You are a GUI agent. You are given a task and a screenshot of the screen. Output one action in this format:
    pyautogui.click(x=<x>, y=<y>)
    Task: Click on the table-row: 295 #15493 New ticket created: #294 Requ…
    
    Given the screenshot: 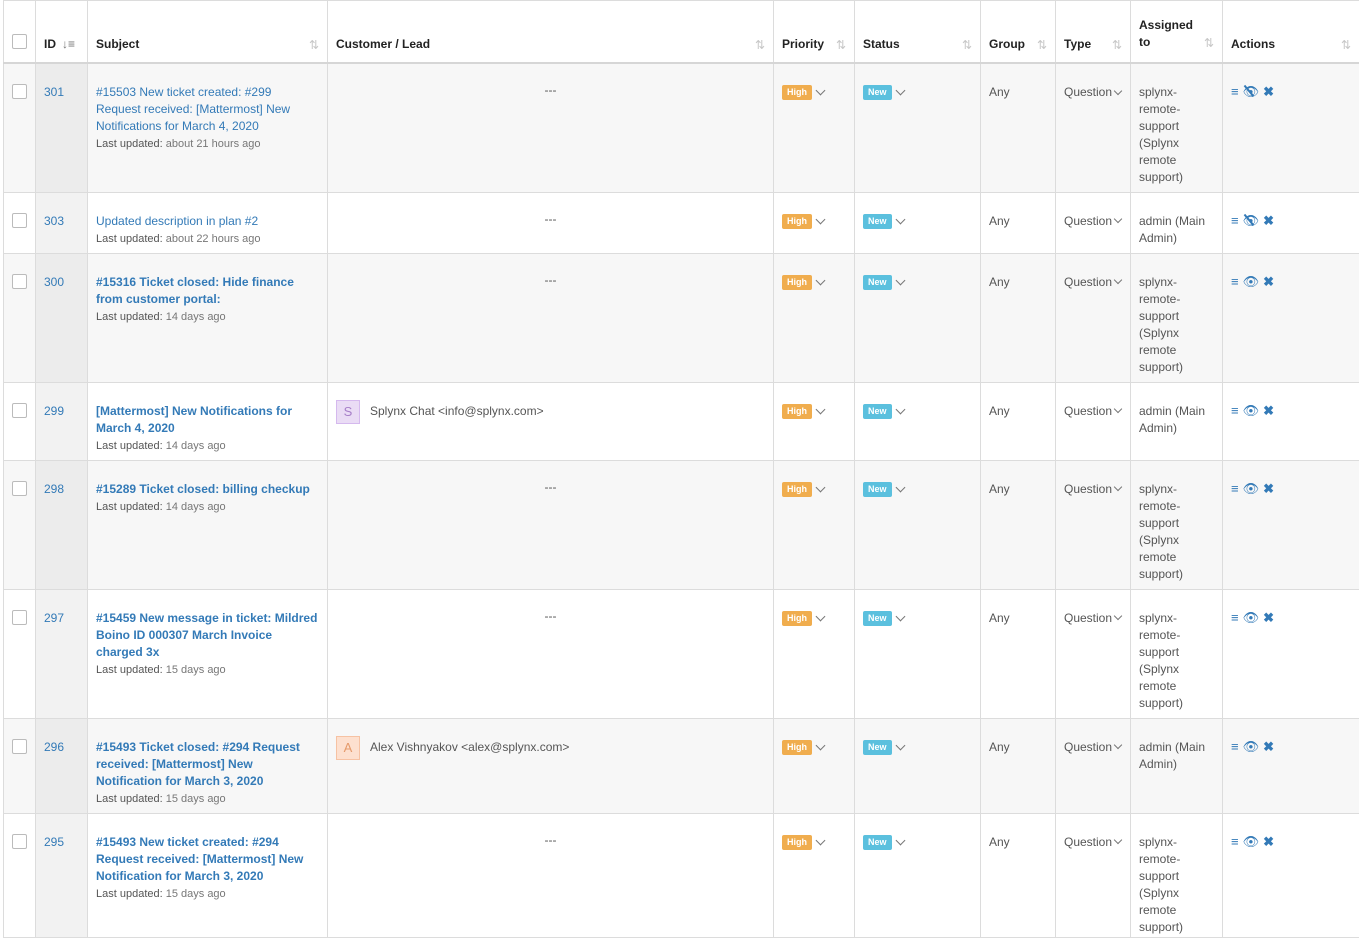 What is the action you would take?
    pyautogui.click(x=681, y=875)
    